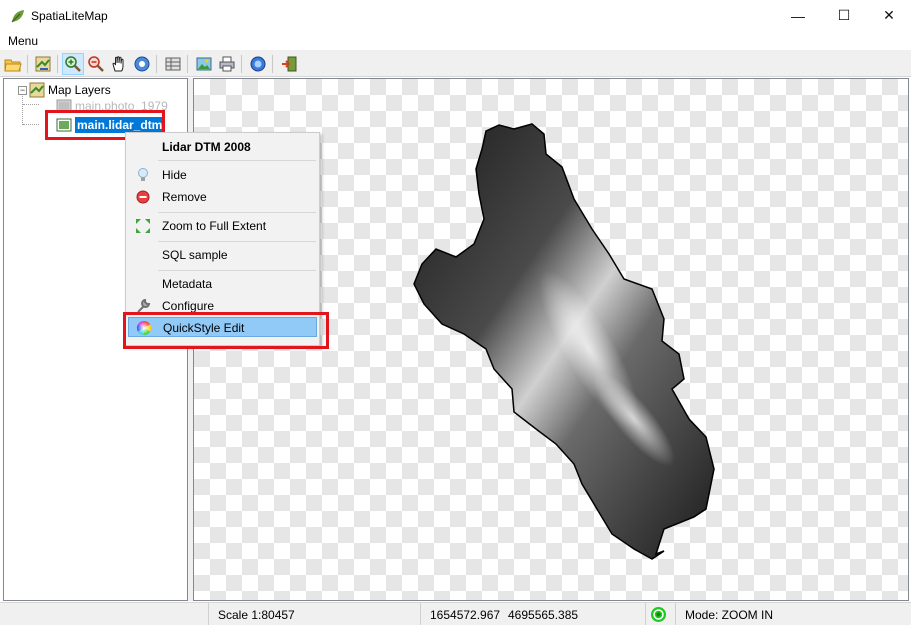 The image size is (911, 625). Describe the element at coordinates (37, 90) in the screenshot. I see `map-layers-icon` at that location.